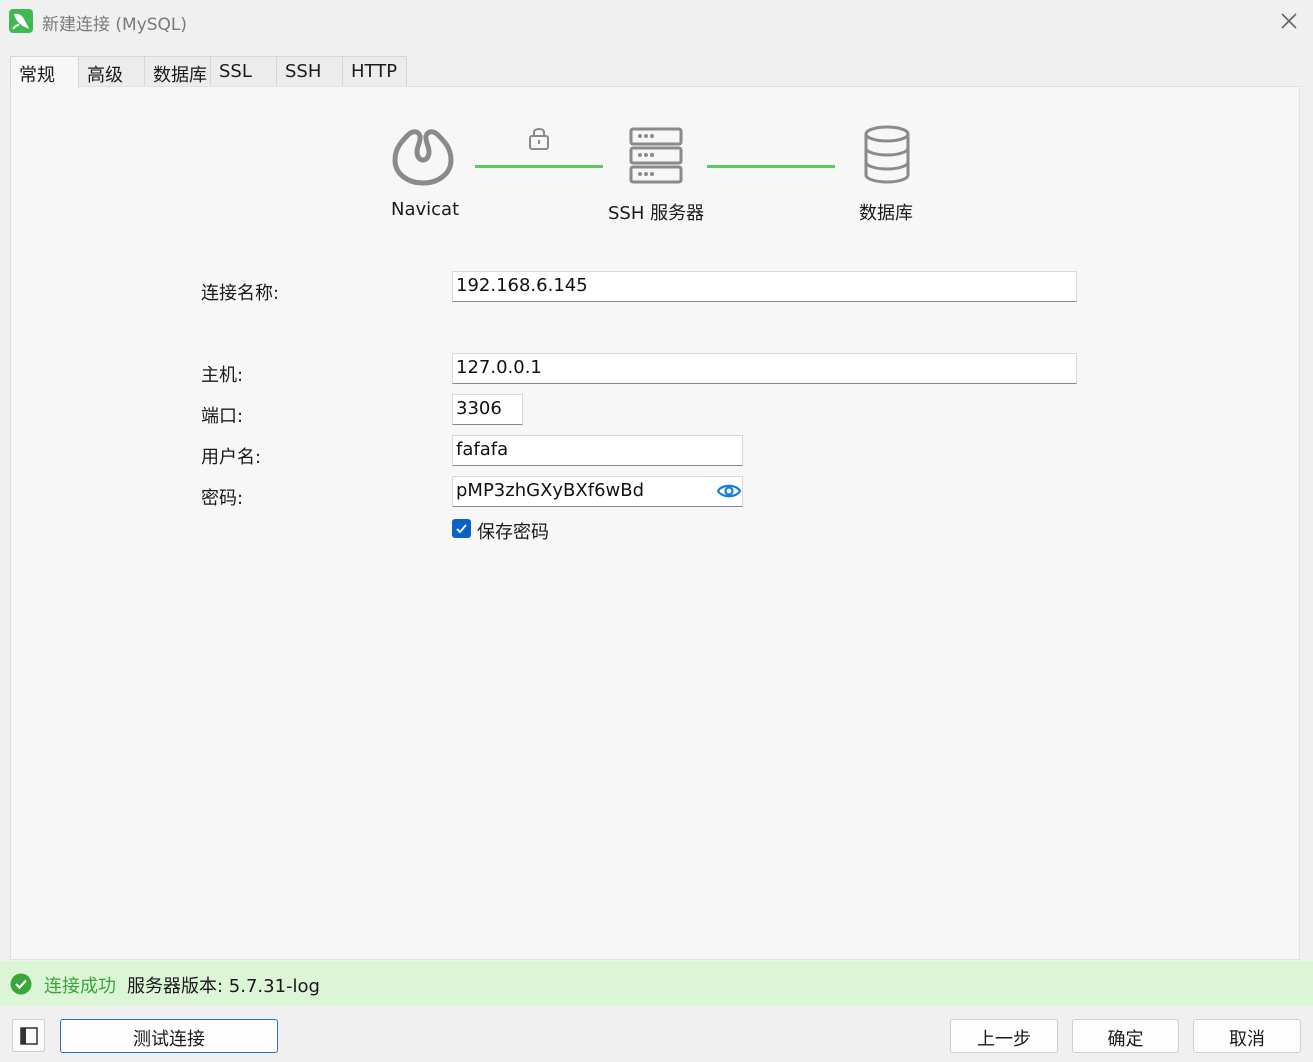 The image size is (1313, 1062). I want to click on server-icon, so click(656, 155).